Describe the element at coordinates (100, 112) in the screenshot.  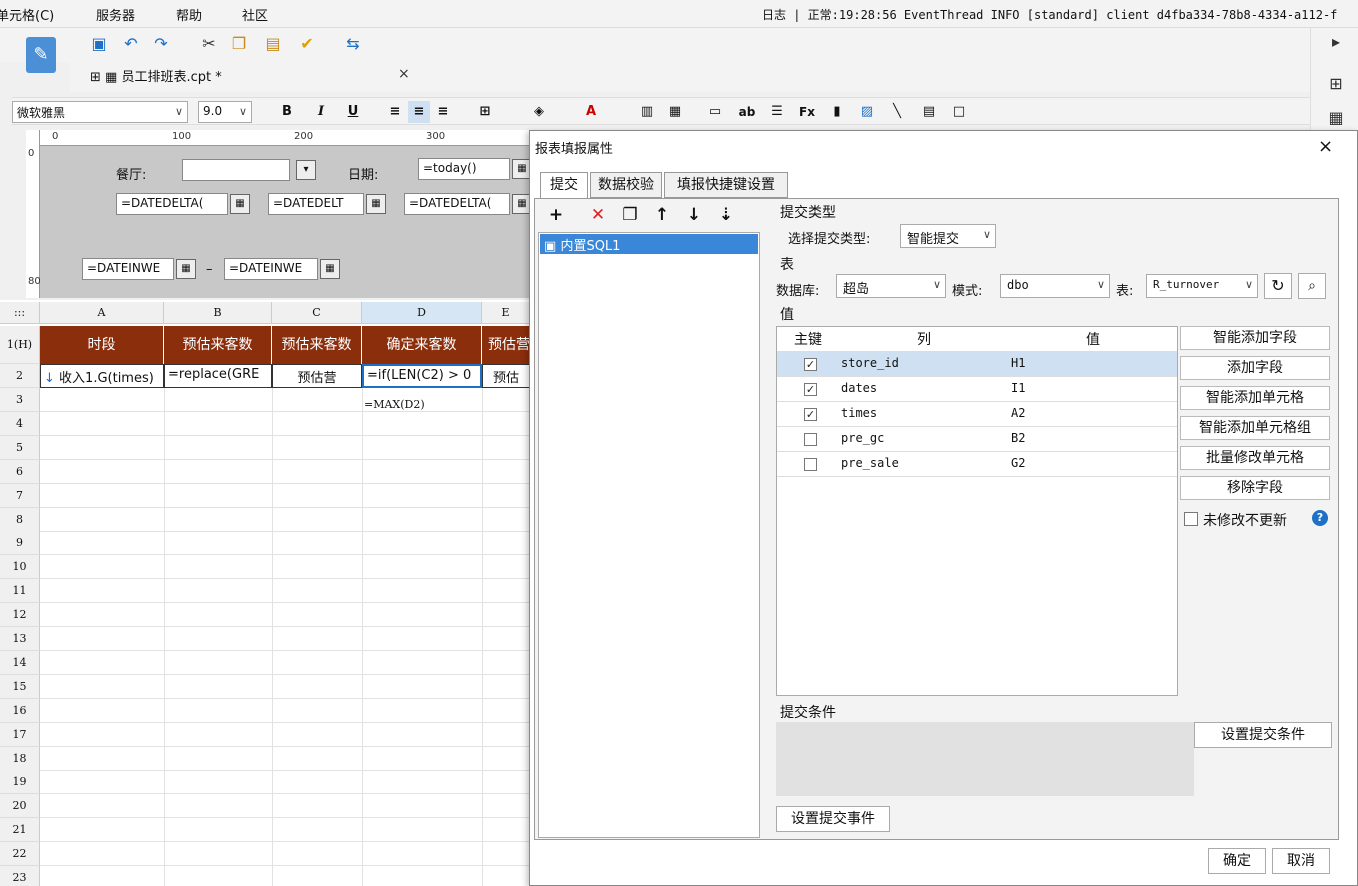
I see `font-family-select: 微软雅黑 ∨` at that location.